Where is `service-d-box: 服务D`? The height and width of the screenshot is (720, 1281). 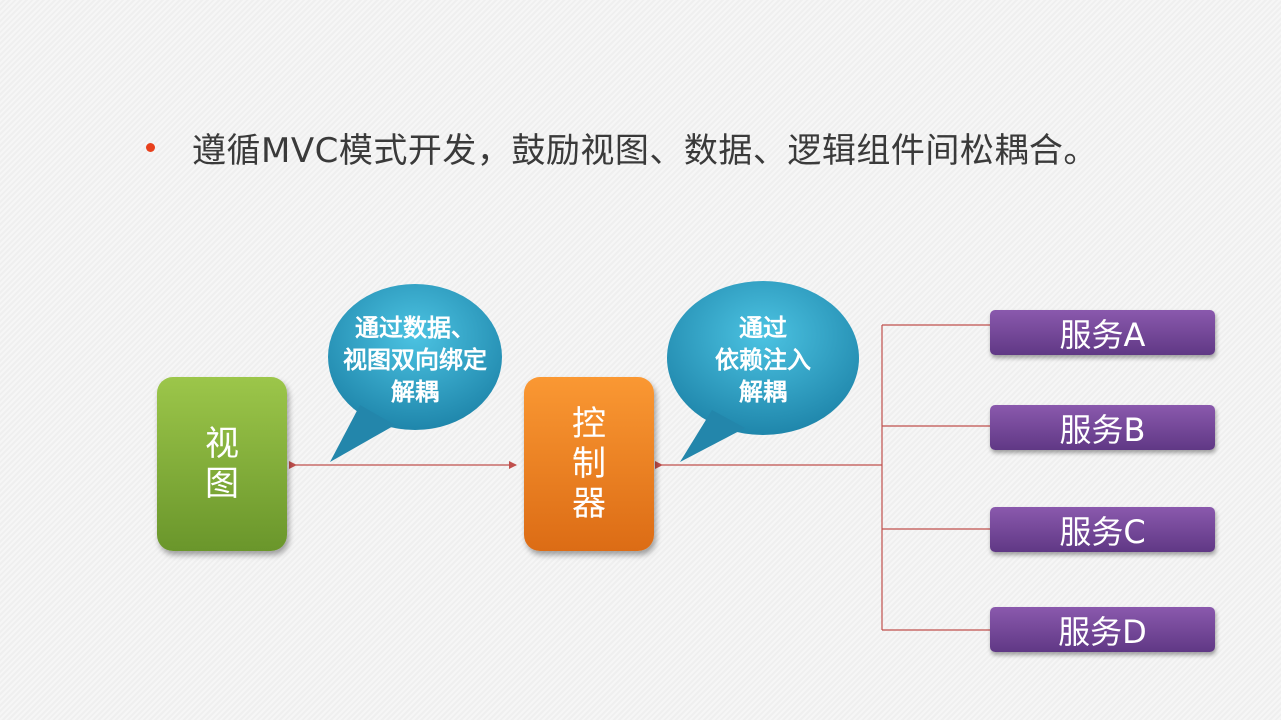
service-d-box: 服务D is located at coordinates (1102, 629).